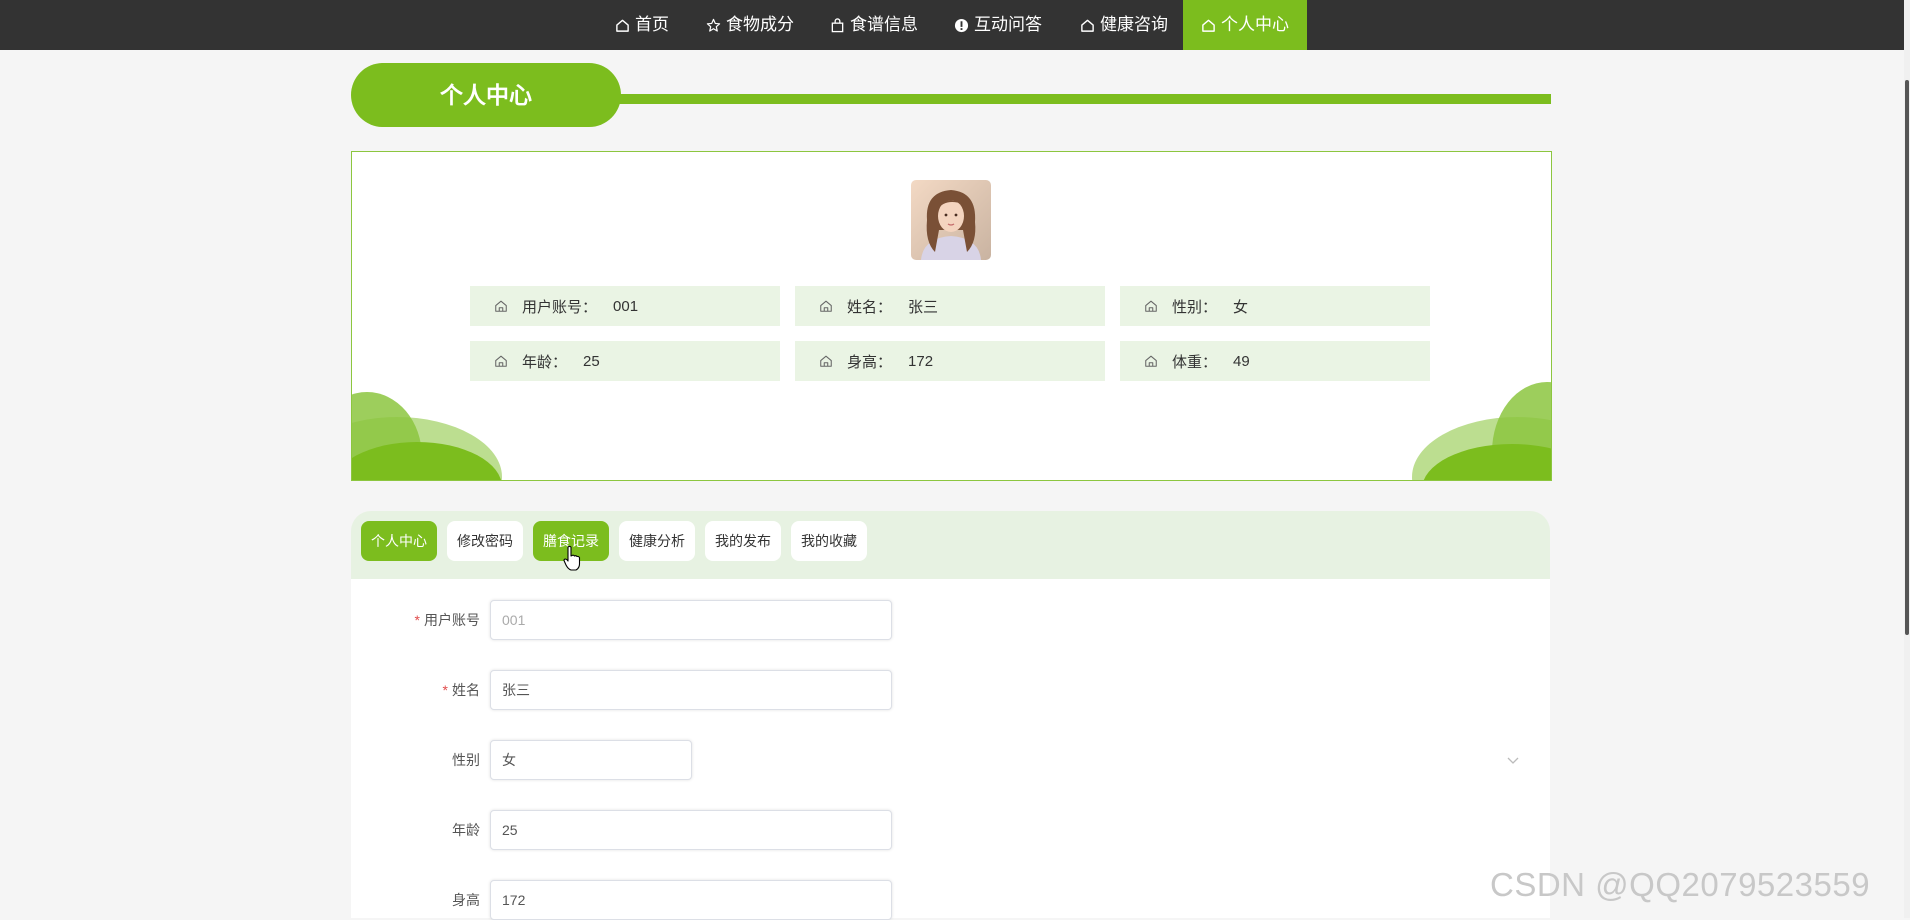 The image size is (1910, 920). I want to click on top-nav: 首页 食物成分 食谱信息 互动问答 健康咨询 个人中心, so click(952, 25).